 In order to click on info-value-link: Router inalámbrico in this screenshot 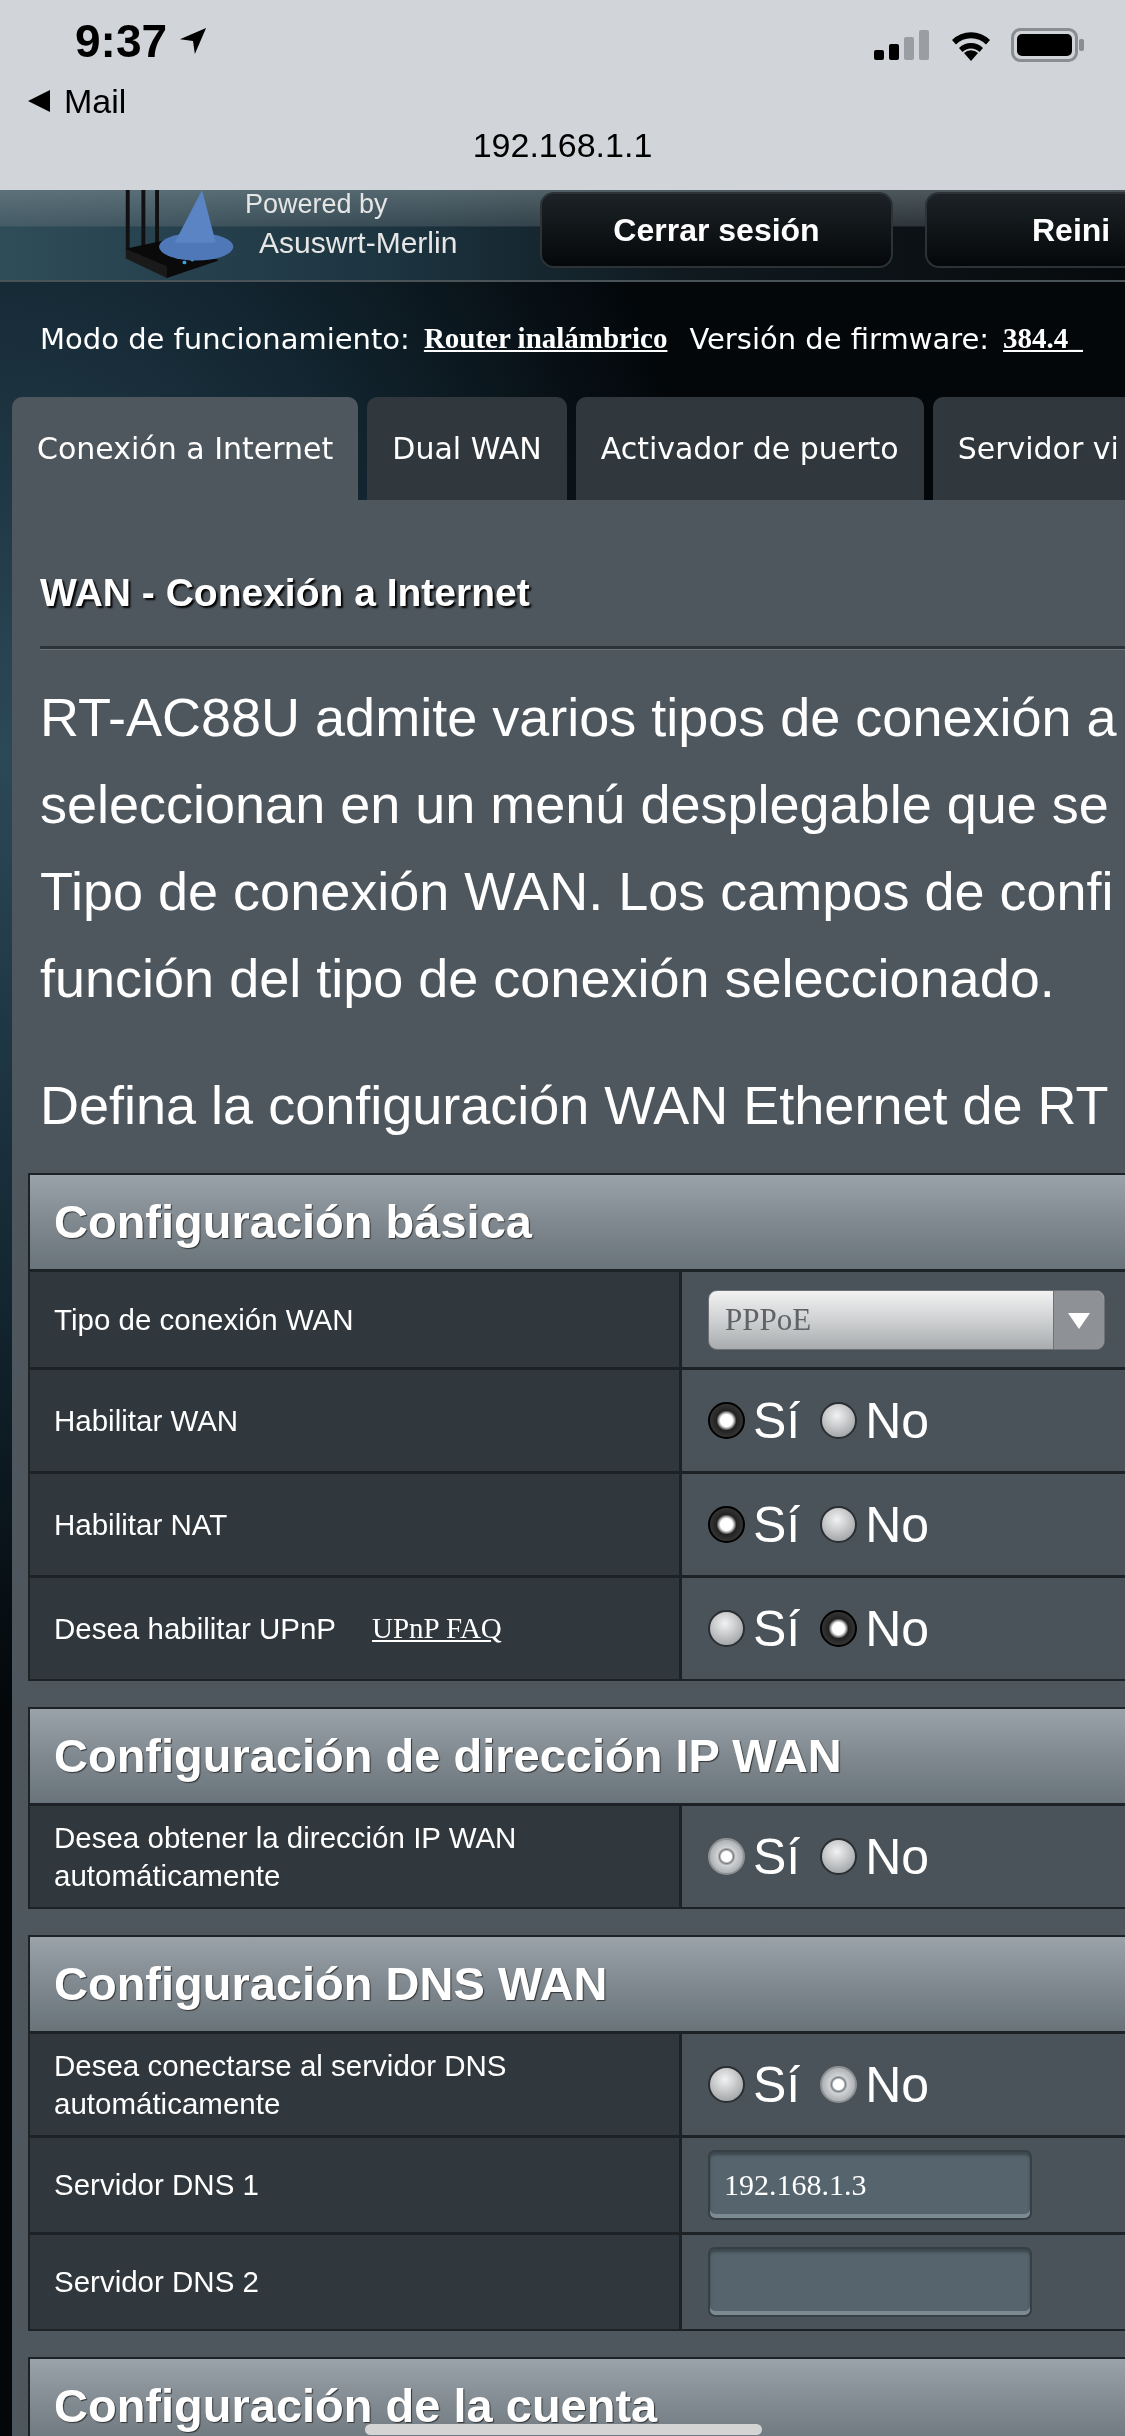, I will do `click(545, 338)`.